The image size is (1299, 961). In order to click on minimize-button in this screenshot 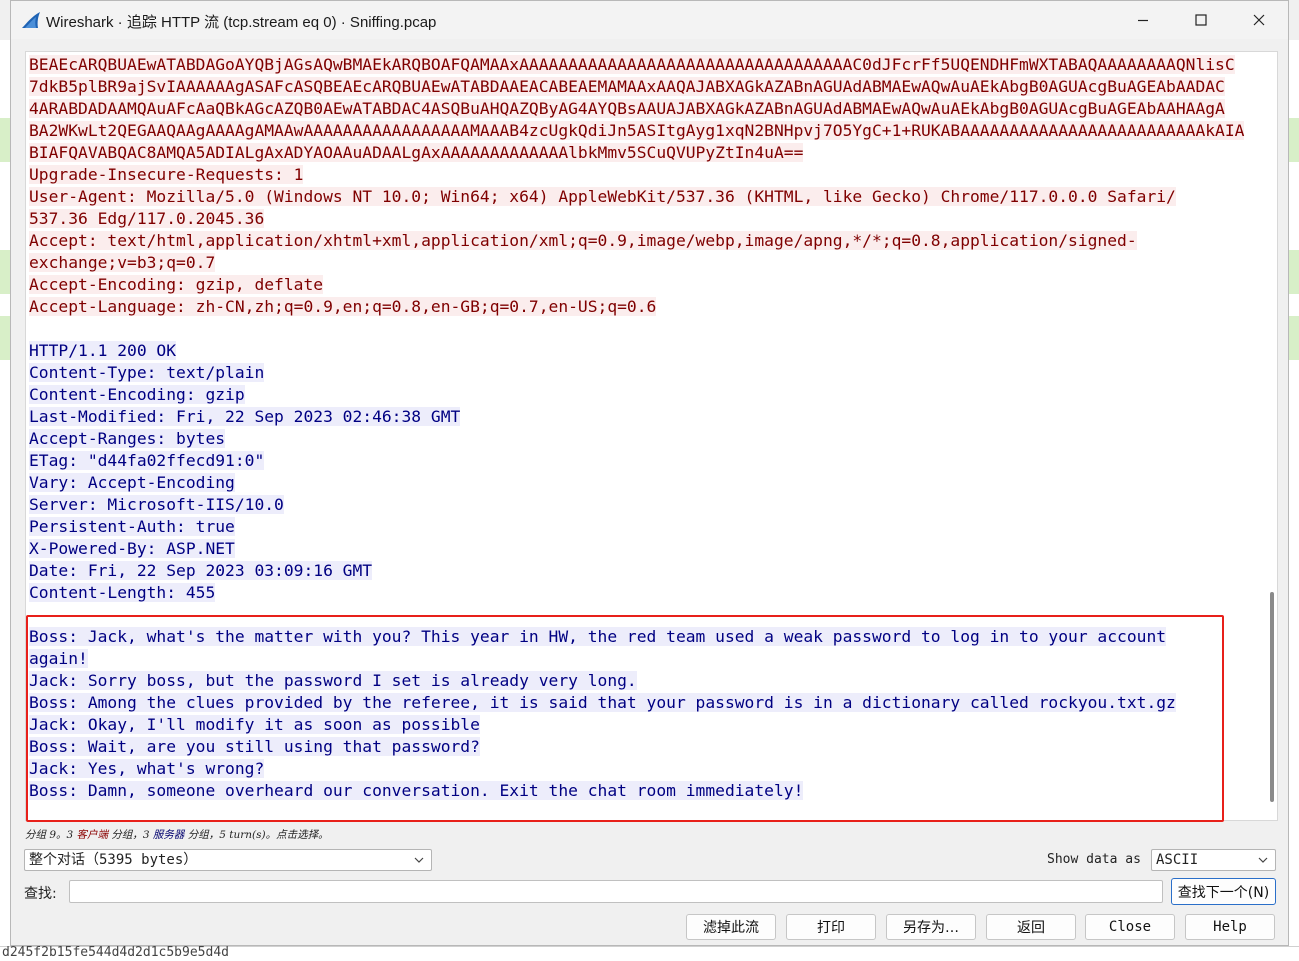, I will do `click(1143, 20)`.